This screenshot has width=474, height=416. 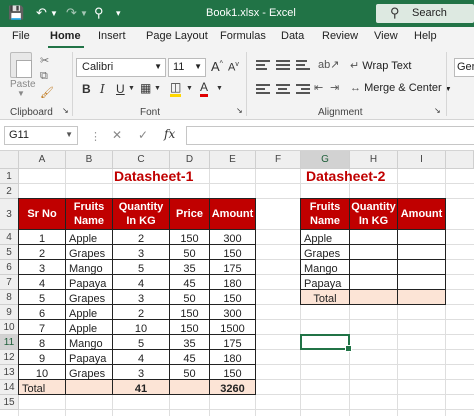 What do you see at coordinates (169, 134) in the screenshot?
I see `insert-function-icon: fx` at bounding box center [169, 134].